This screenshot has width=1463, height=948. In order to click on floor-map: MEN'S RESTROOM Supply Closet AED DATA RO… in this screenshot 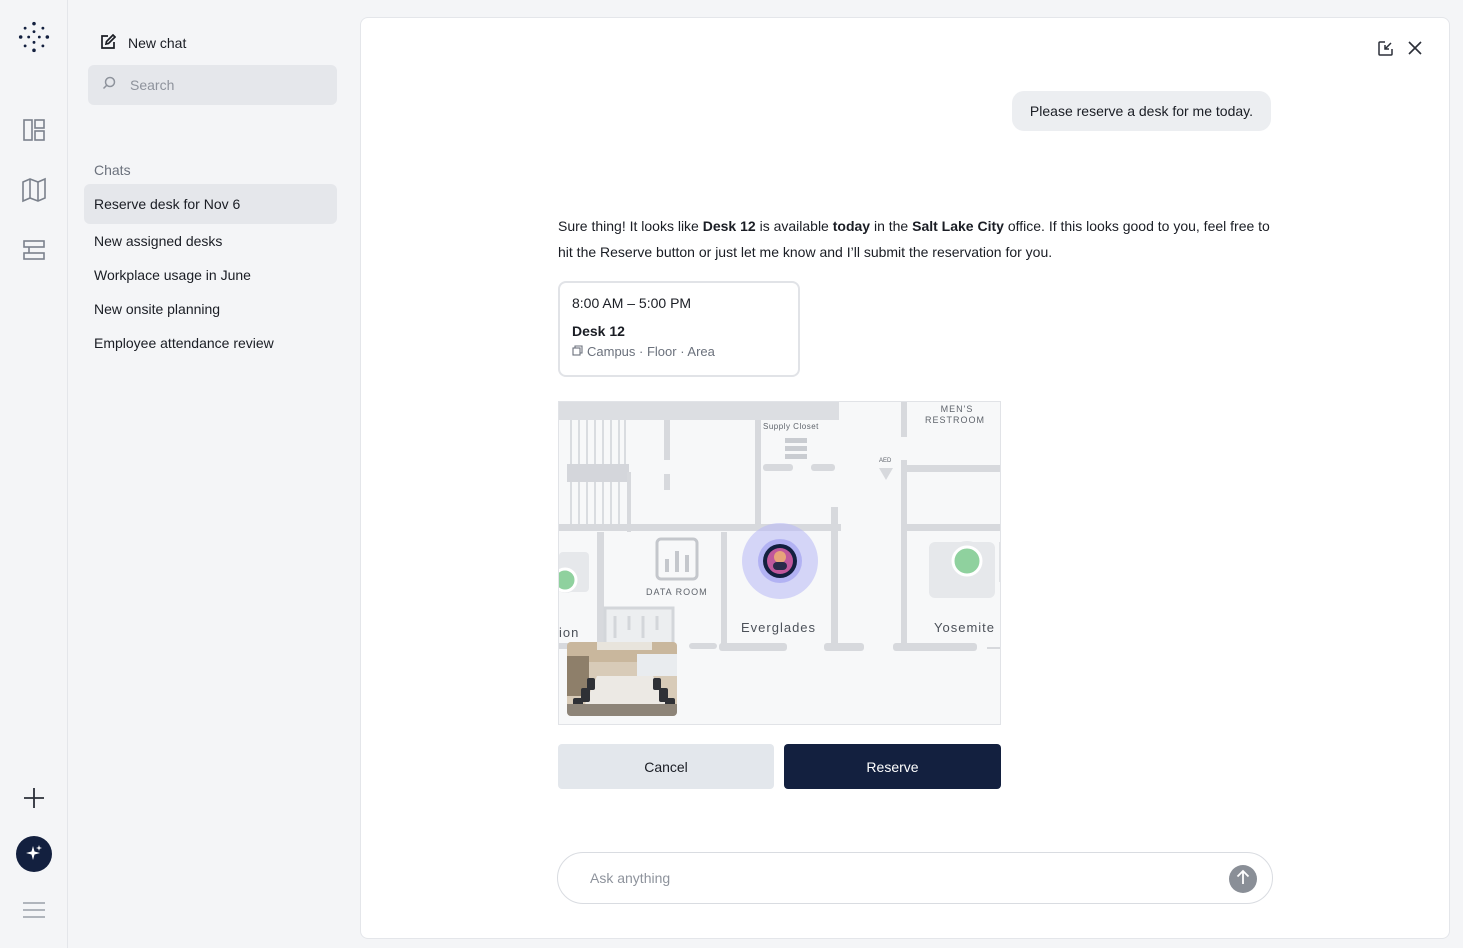, I will do `click(779, 563)`.